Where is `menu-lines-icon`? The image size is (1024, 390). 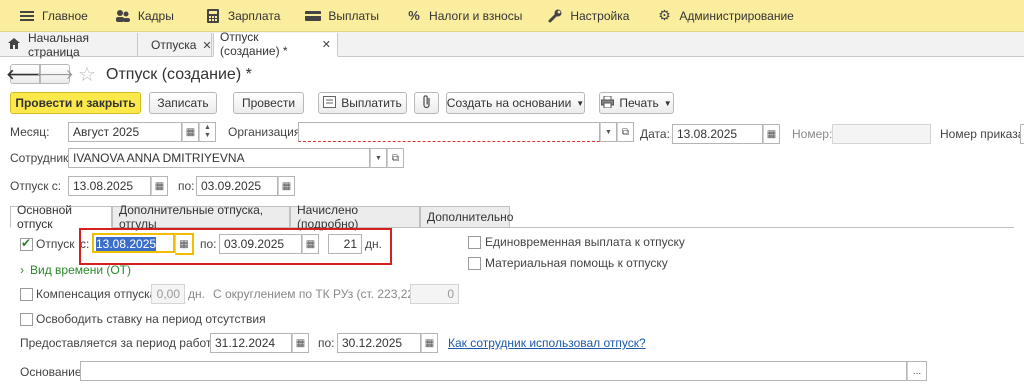
menu-lines-icon is located at coordinates (27, 16).